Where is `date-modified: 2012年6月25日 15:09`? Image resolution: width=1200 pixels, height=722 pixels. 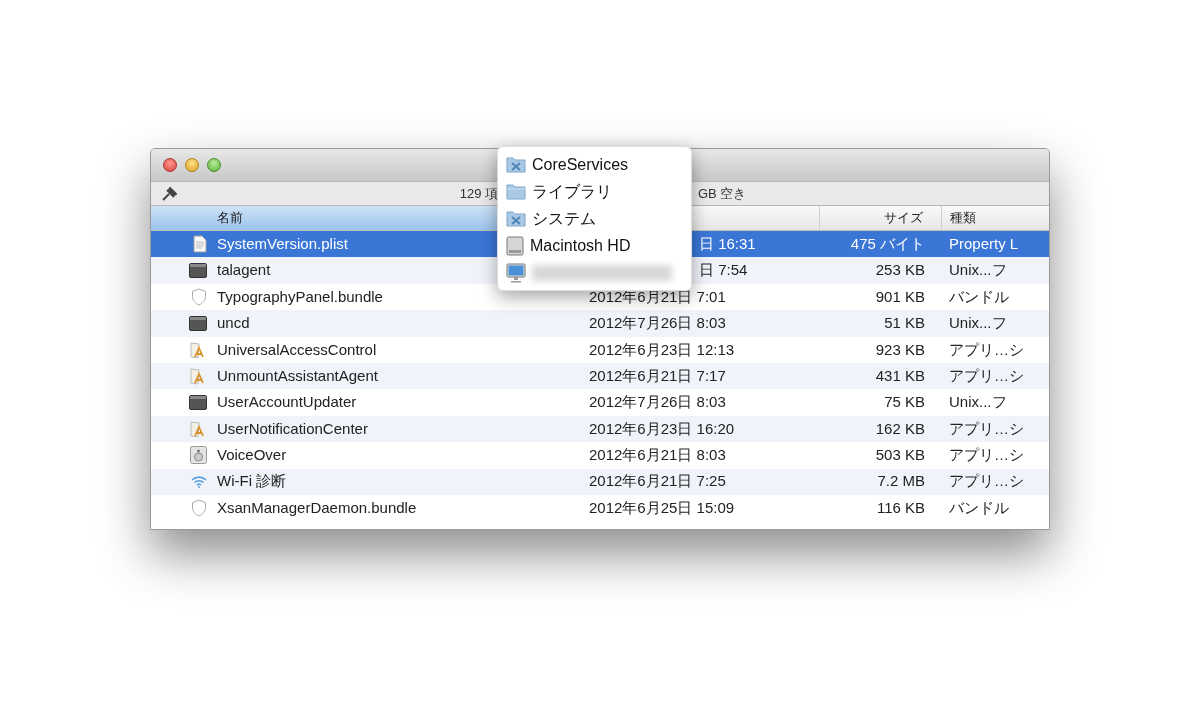
date-modified: 2012年6月25日 15:09 is located at coordinates (662, 507).